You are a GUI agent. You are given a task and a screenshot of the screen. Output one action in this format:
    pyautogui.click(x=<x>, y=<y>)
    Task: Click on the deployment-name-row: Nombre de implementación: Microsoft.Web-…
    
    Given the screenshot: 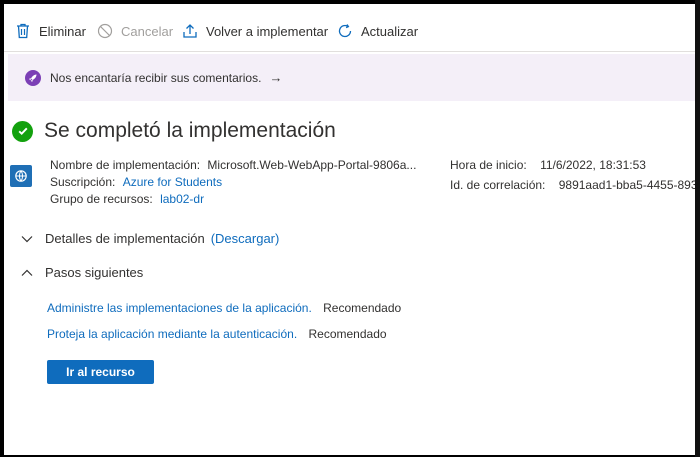 What is the action you would take?
    pyautogui.click(x=233, y=165)
    